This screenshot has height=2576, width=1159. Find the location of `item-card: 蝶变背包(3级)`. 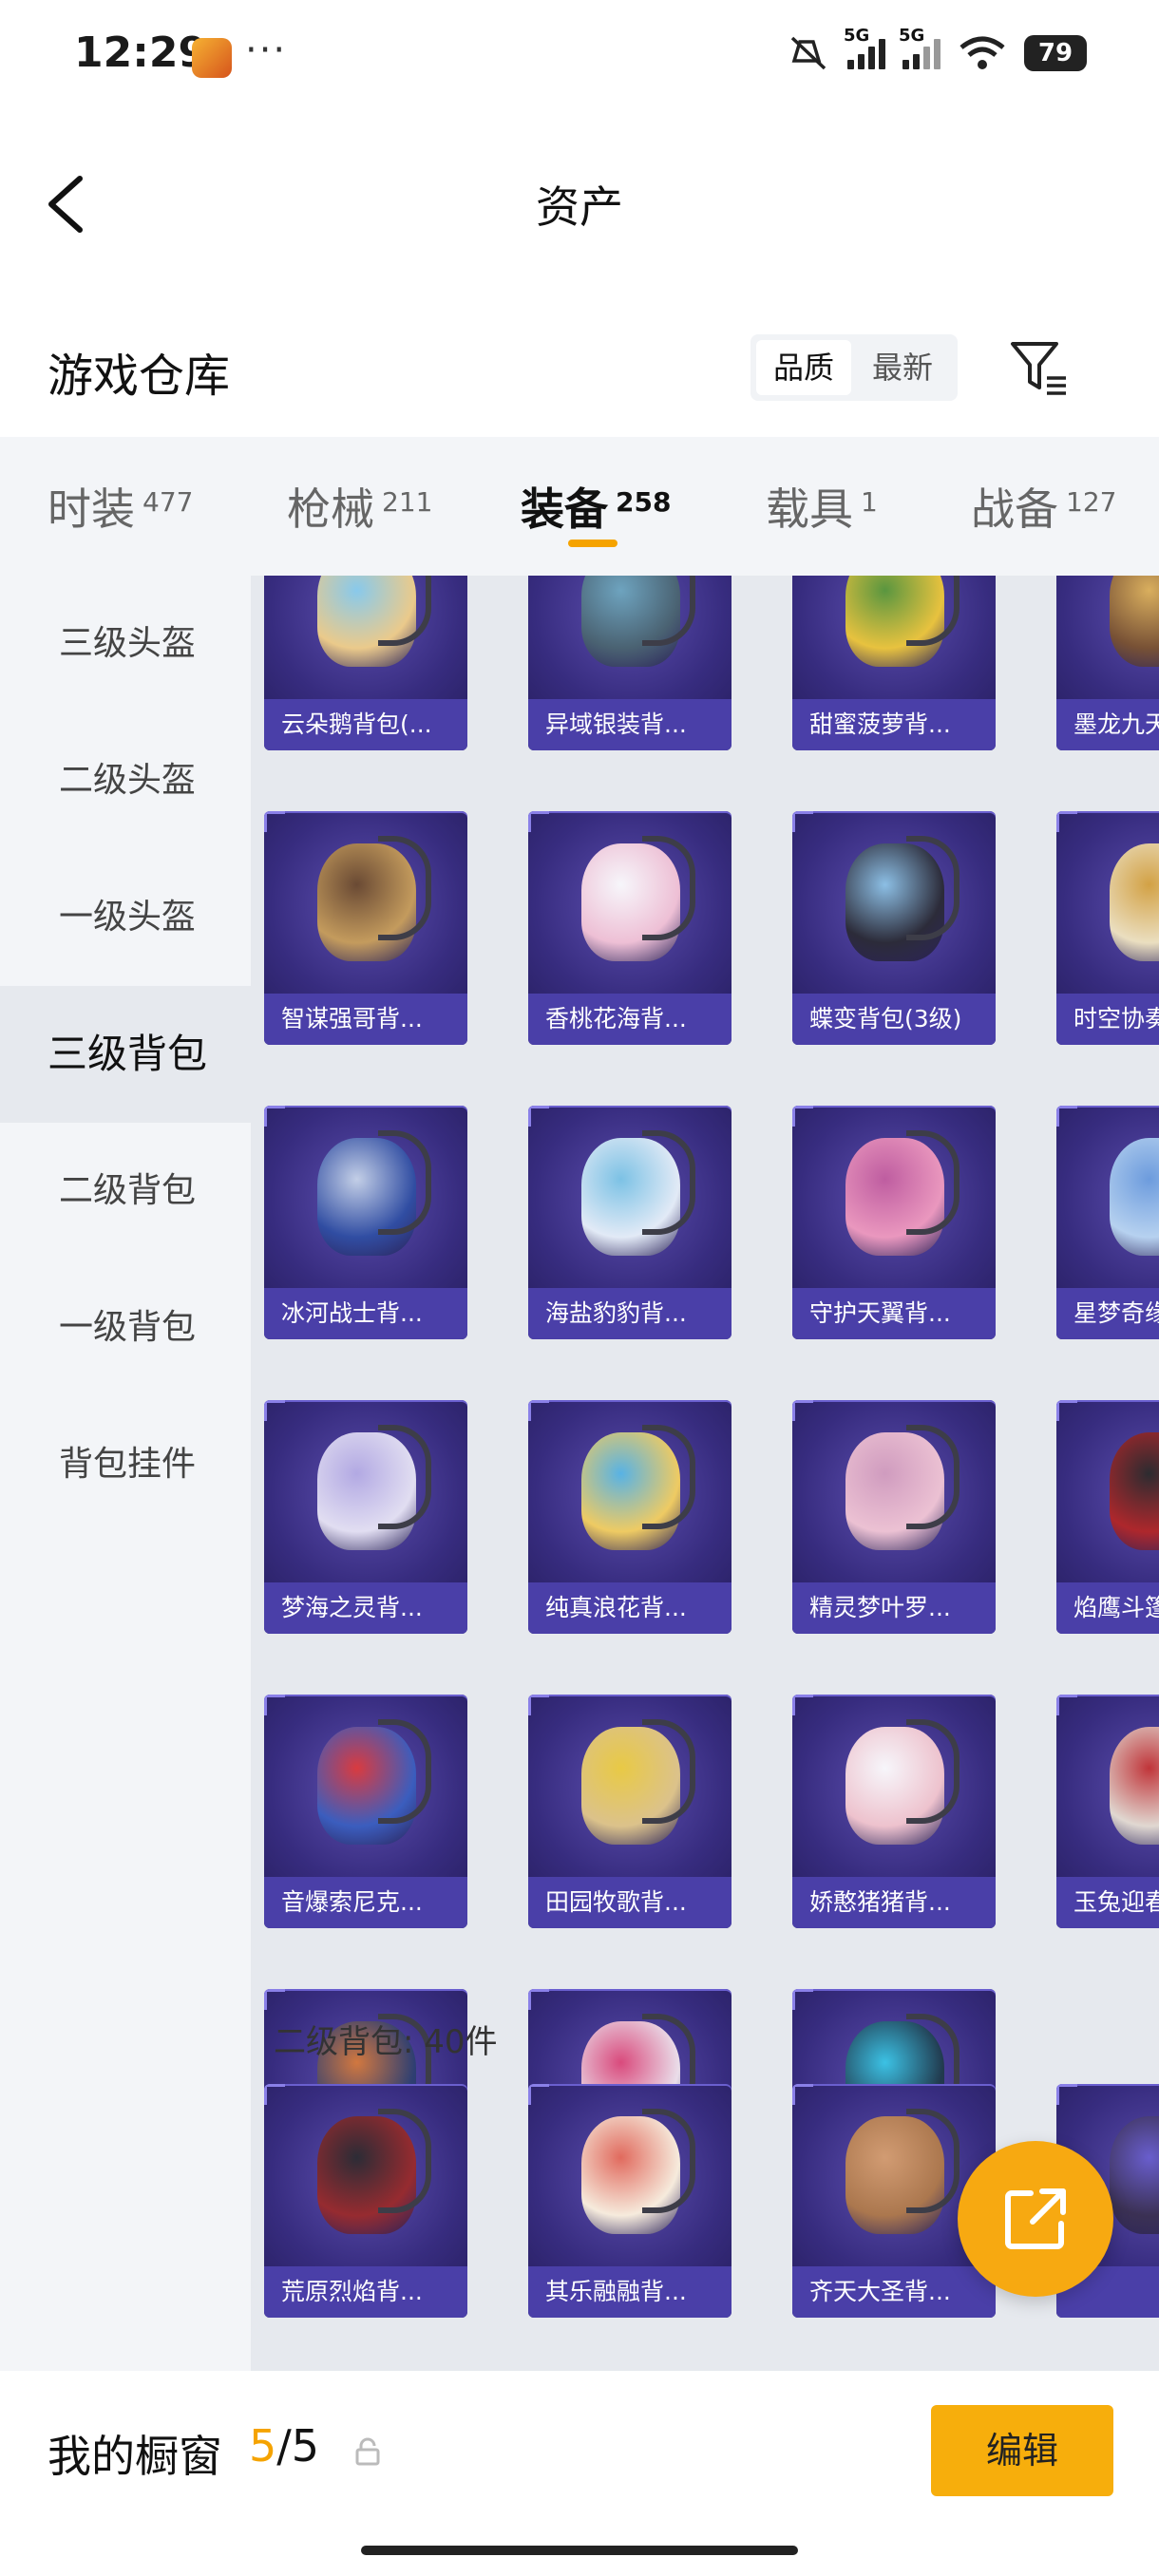

item-card: 蝶变背包(3级) is located at coordinates (894, 928).